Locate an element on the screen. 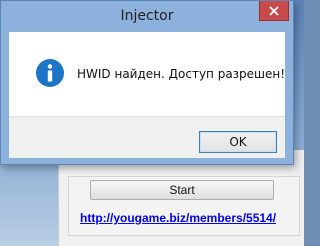 The image size is (320, 246). ok-button: OK is located at coordinates (238, 142).